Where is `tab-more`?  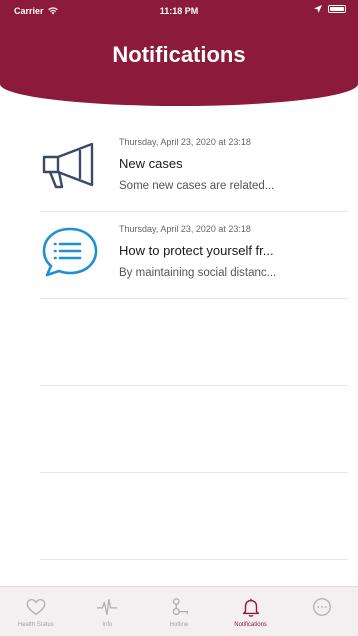 tab-more is located at coordinates (322, 611).